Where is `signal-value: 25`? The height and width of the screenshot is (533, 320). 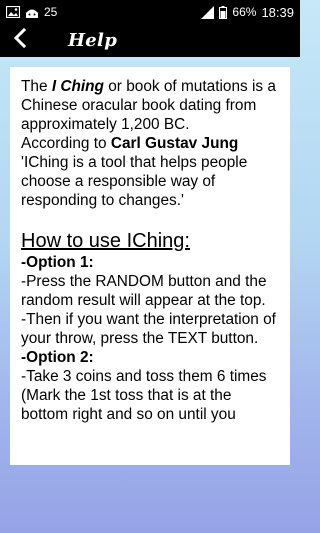
signal-value: 25 is located at coordinates (51, 12).